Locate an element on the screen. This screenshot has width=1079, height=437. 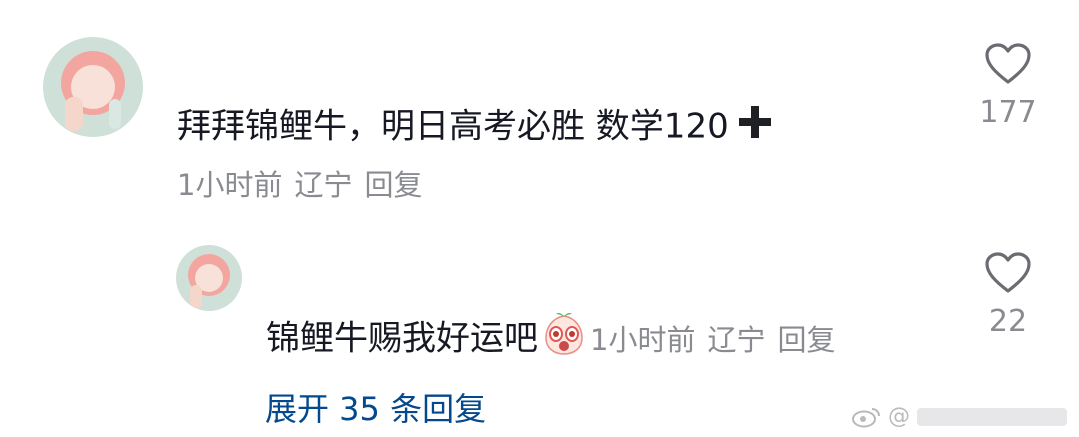
reply-like-count: 22 is located at coordinates (1008, 321).